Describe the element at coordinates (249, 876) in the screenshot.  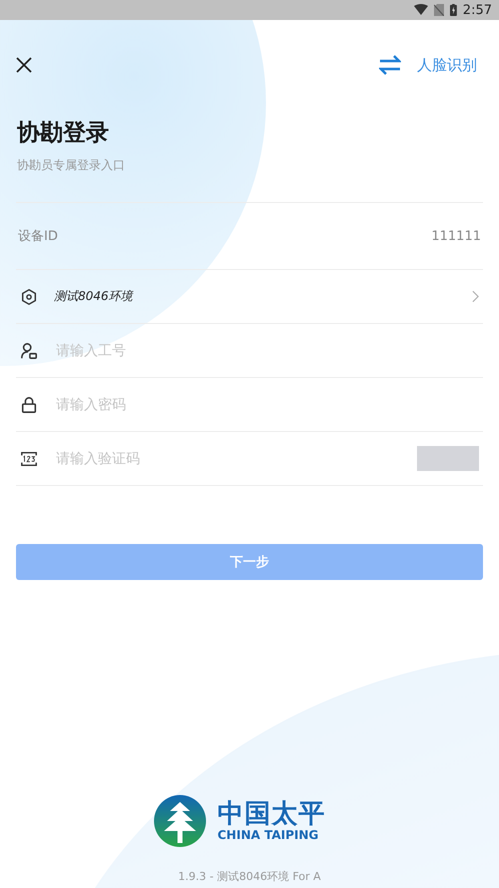
I see `version-text: 1.9.3 - 测试8046环境 For A` at that location.